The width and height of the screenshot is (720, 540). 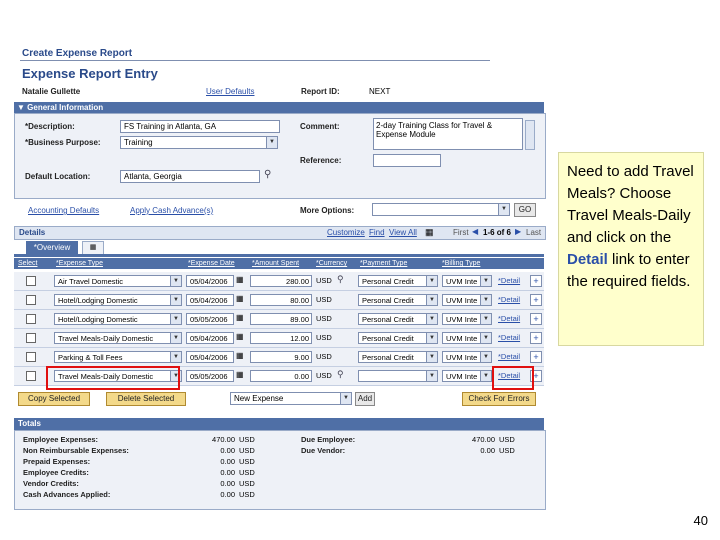 What do you see at coordinates (63, 210) in the screenshot?
I see `accounting-defaults-link: Accounting Defaults` at bounding box center [63, 210].